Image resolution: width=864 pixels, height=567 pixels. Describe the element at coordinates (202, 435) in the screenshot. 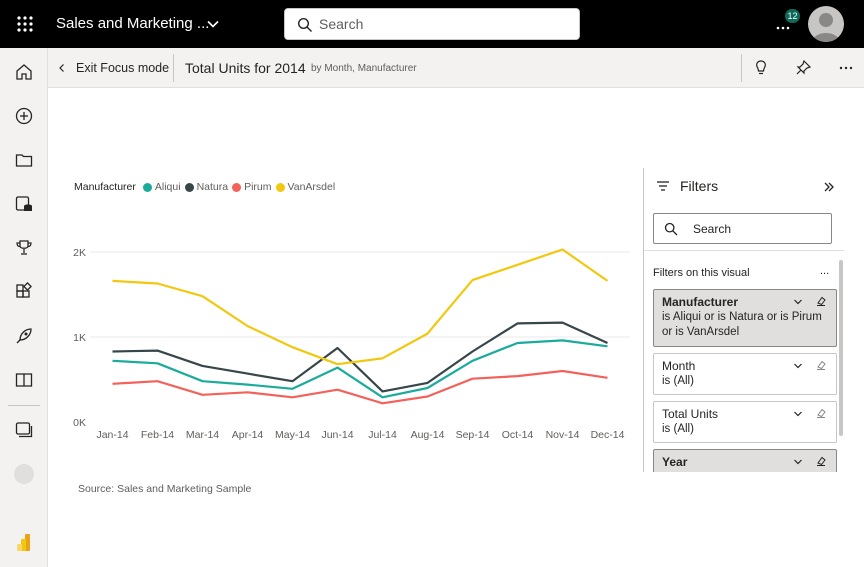

I see `x-tick-label: Mar-14` at that location.